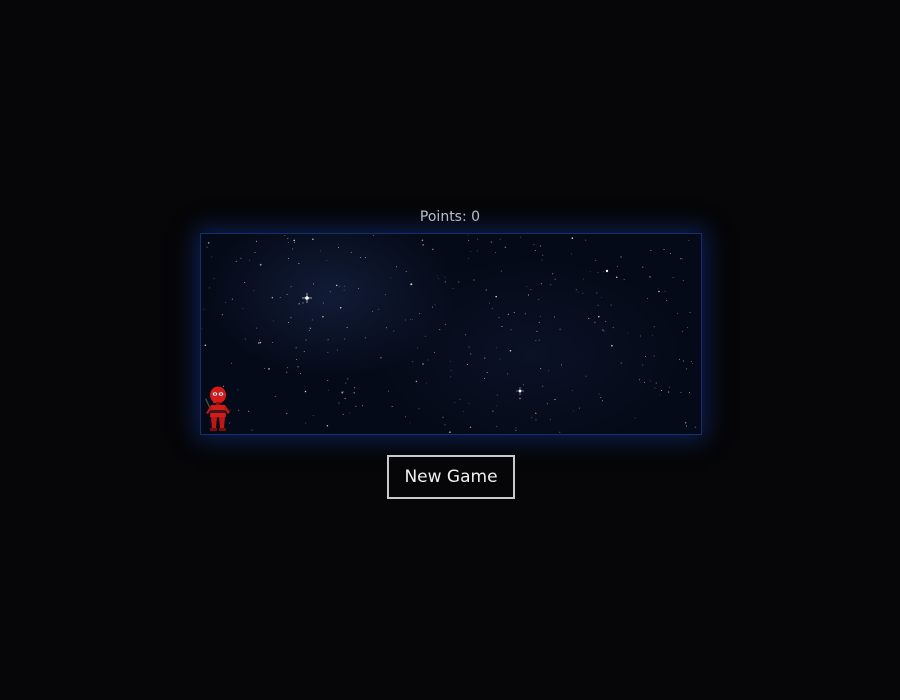 This screenshot has height=700, width=900. What do you see at coordinates (451, 477) in the screenshot?
I see `new-game-button: New Game` at bounding box center [451, 477].